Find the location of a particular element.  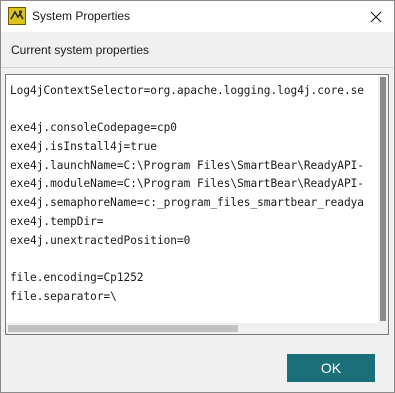

vertical-scroll-thumb is located at coordinates (383, 199).